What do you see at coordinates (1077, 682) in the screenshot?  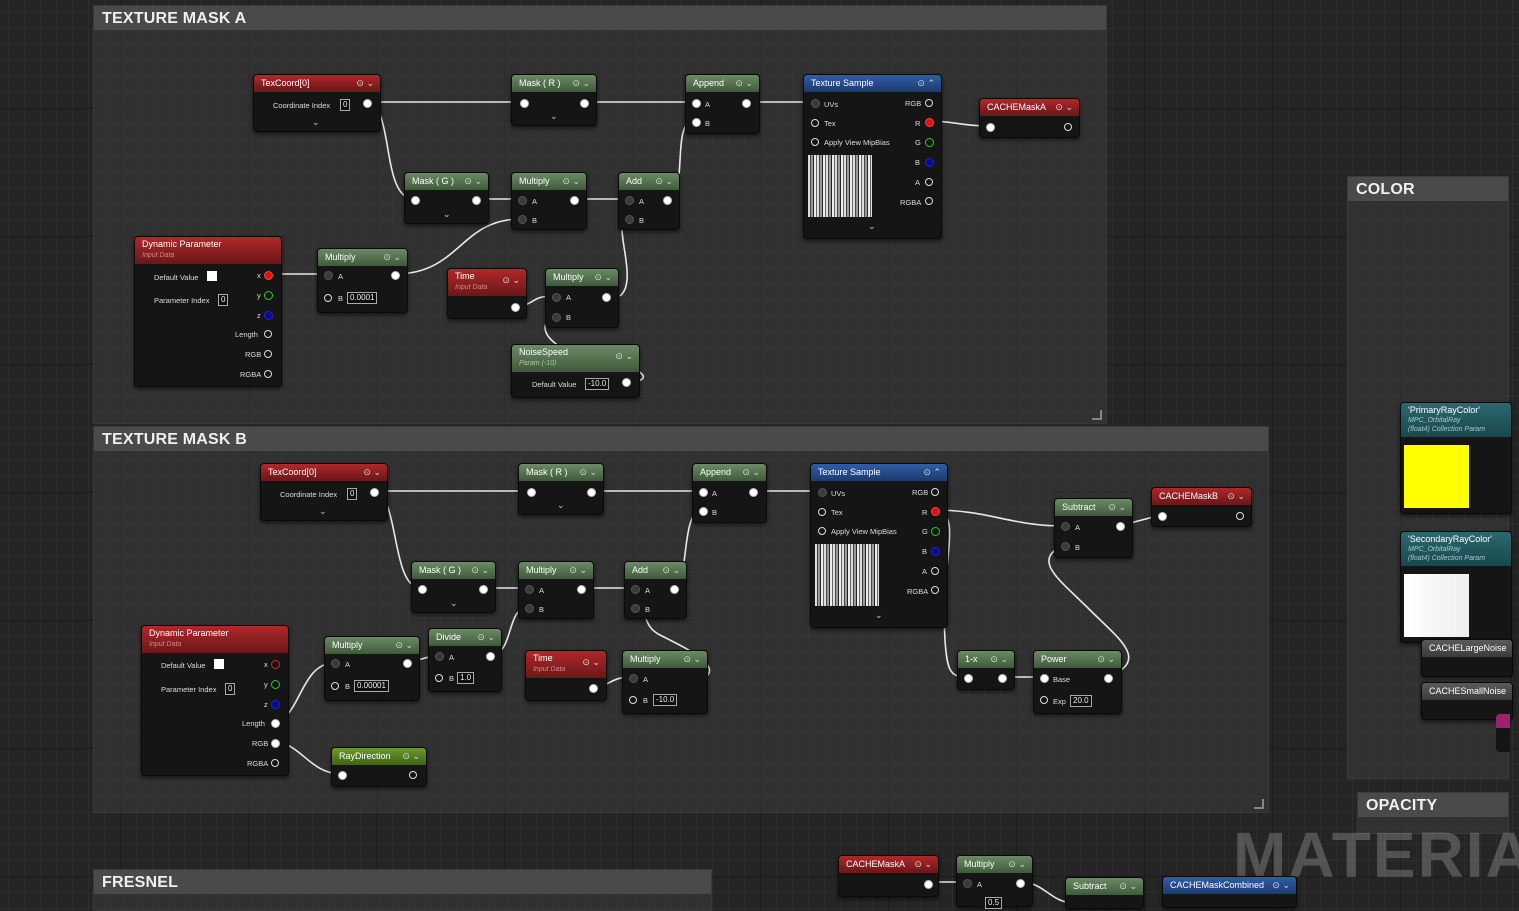 I see `power-node: Power ⊙ ⌄ Base Exp 20.0` at bounding box center [1077, 682].